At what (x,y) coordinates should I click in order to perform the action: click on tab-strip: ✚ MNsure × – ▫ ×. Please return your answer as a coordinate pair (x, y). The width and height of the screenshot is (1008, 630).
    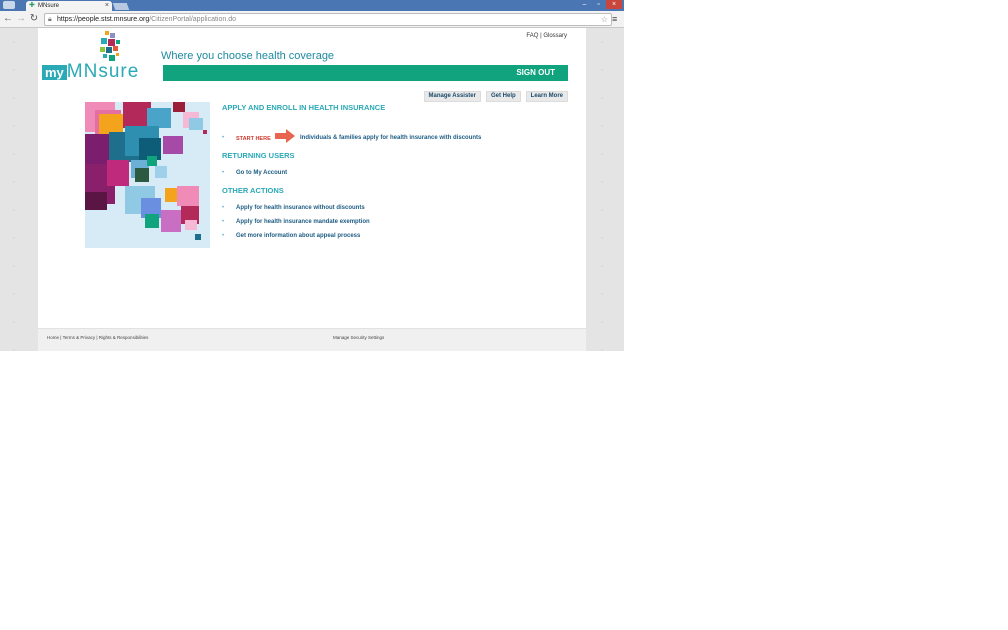
    Looking at the image, I should click on (312, 5).